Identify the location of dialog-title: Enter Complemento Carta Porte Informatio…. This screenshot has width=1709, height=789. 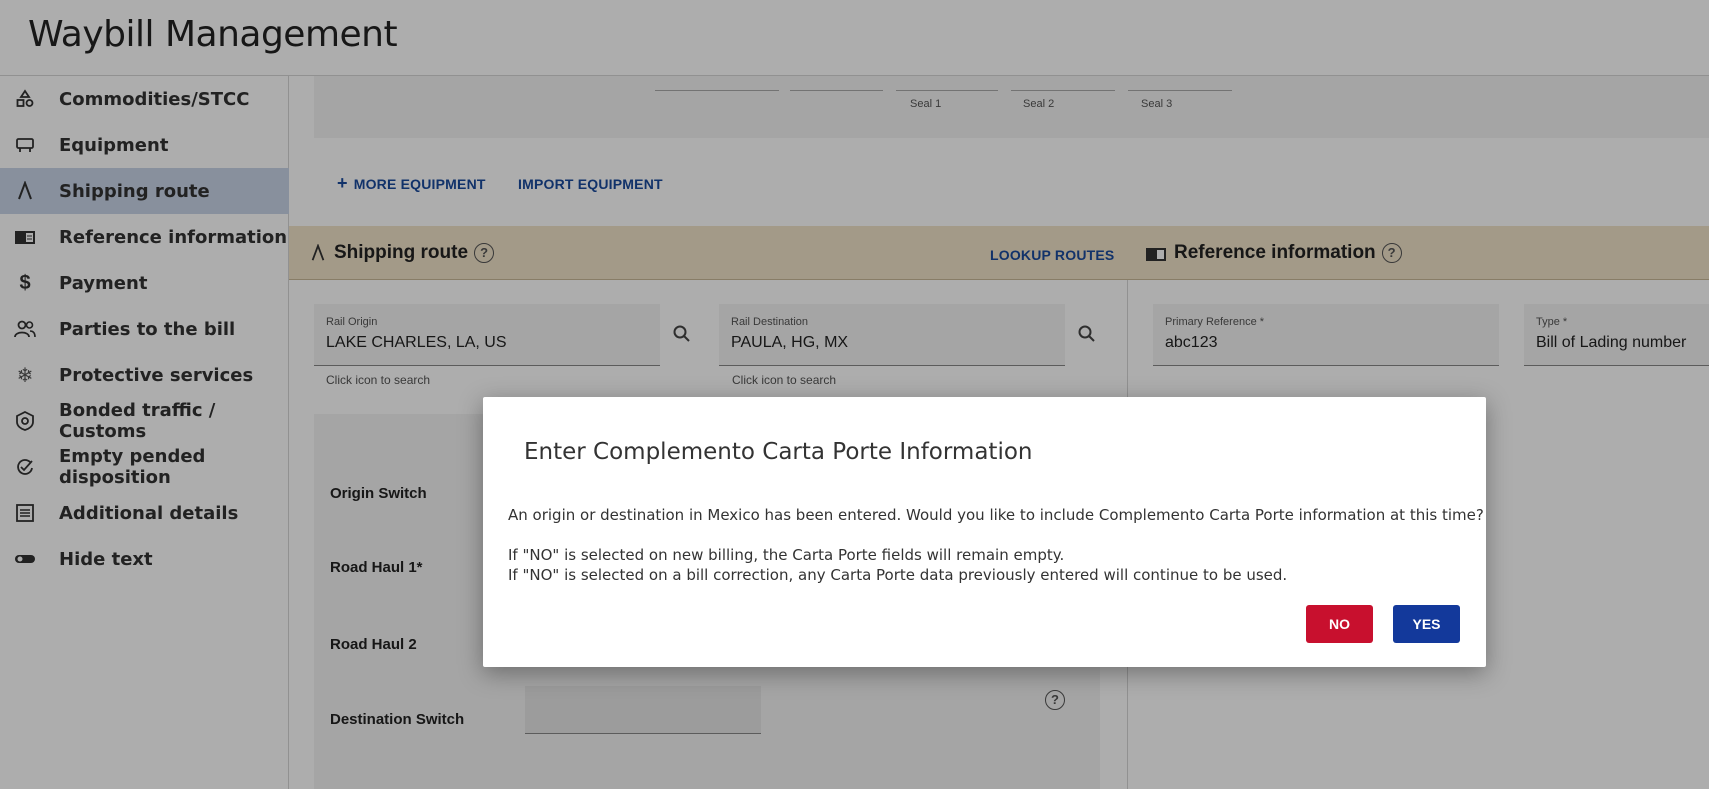
(778, 452).